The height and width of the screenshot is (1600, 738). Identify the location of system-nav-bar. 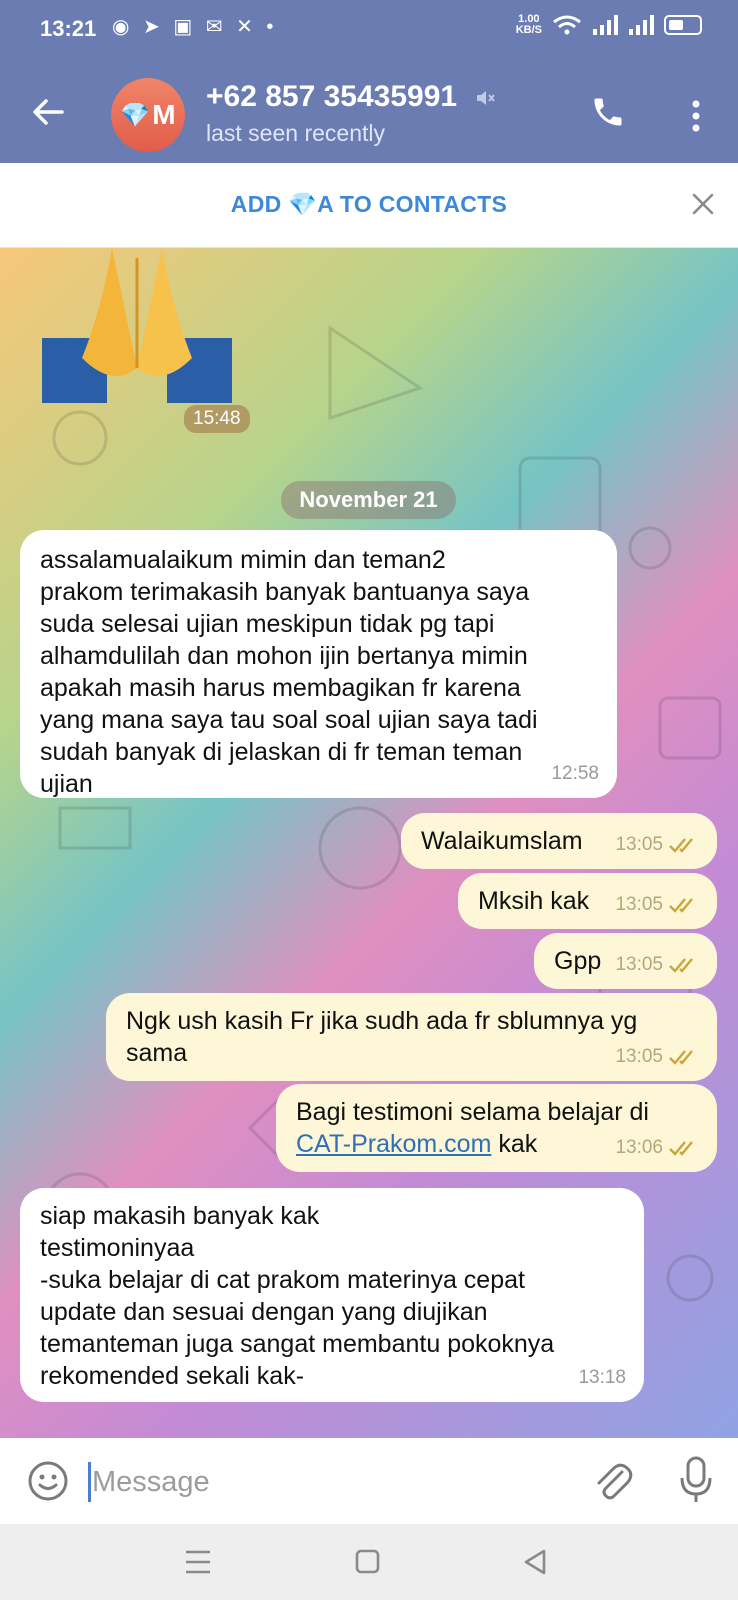
(369, 1562).